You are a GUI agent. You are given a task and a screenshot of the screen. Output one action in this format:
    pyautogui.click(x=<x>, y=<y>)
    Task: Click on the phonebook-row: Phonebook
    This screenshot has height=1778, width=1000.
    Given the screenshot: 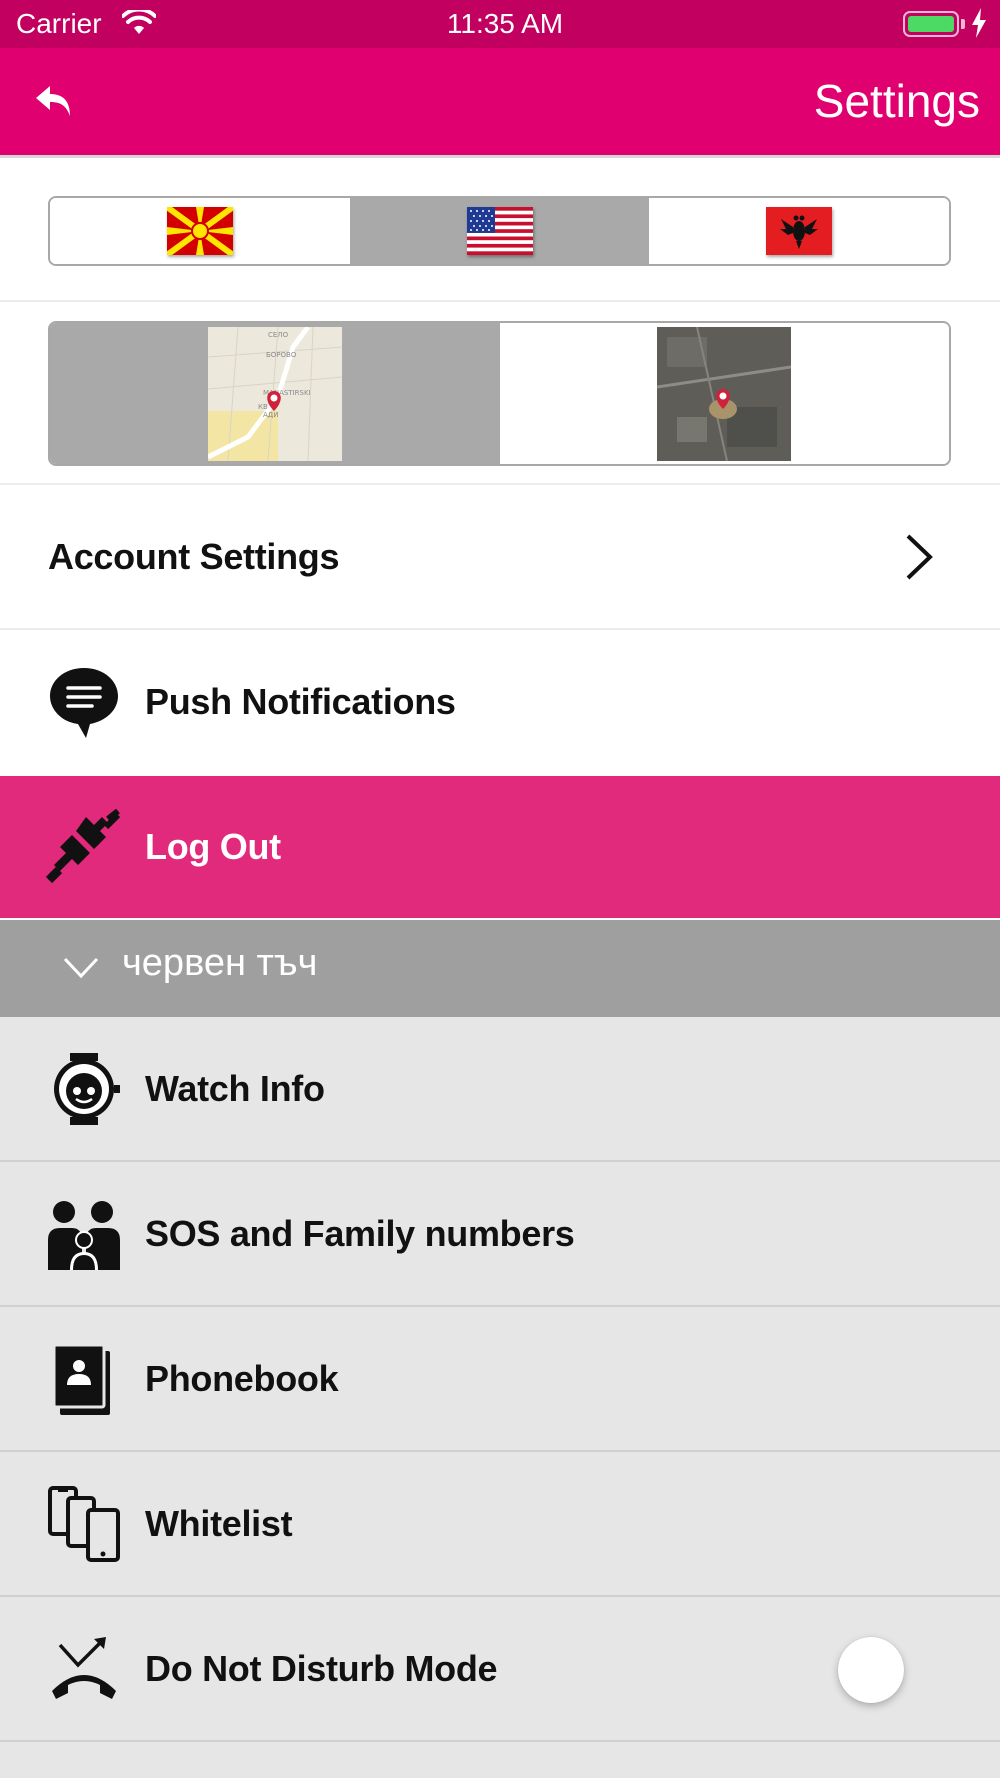 What is the action you would take?
    pyautogui.click(x=500, y=1379)
    